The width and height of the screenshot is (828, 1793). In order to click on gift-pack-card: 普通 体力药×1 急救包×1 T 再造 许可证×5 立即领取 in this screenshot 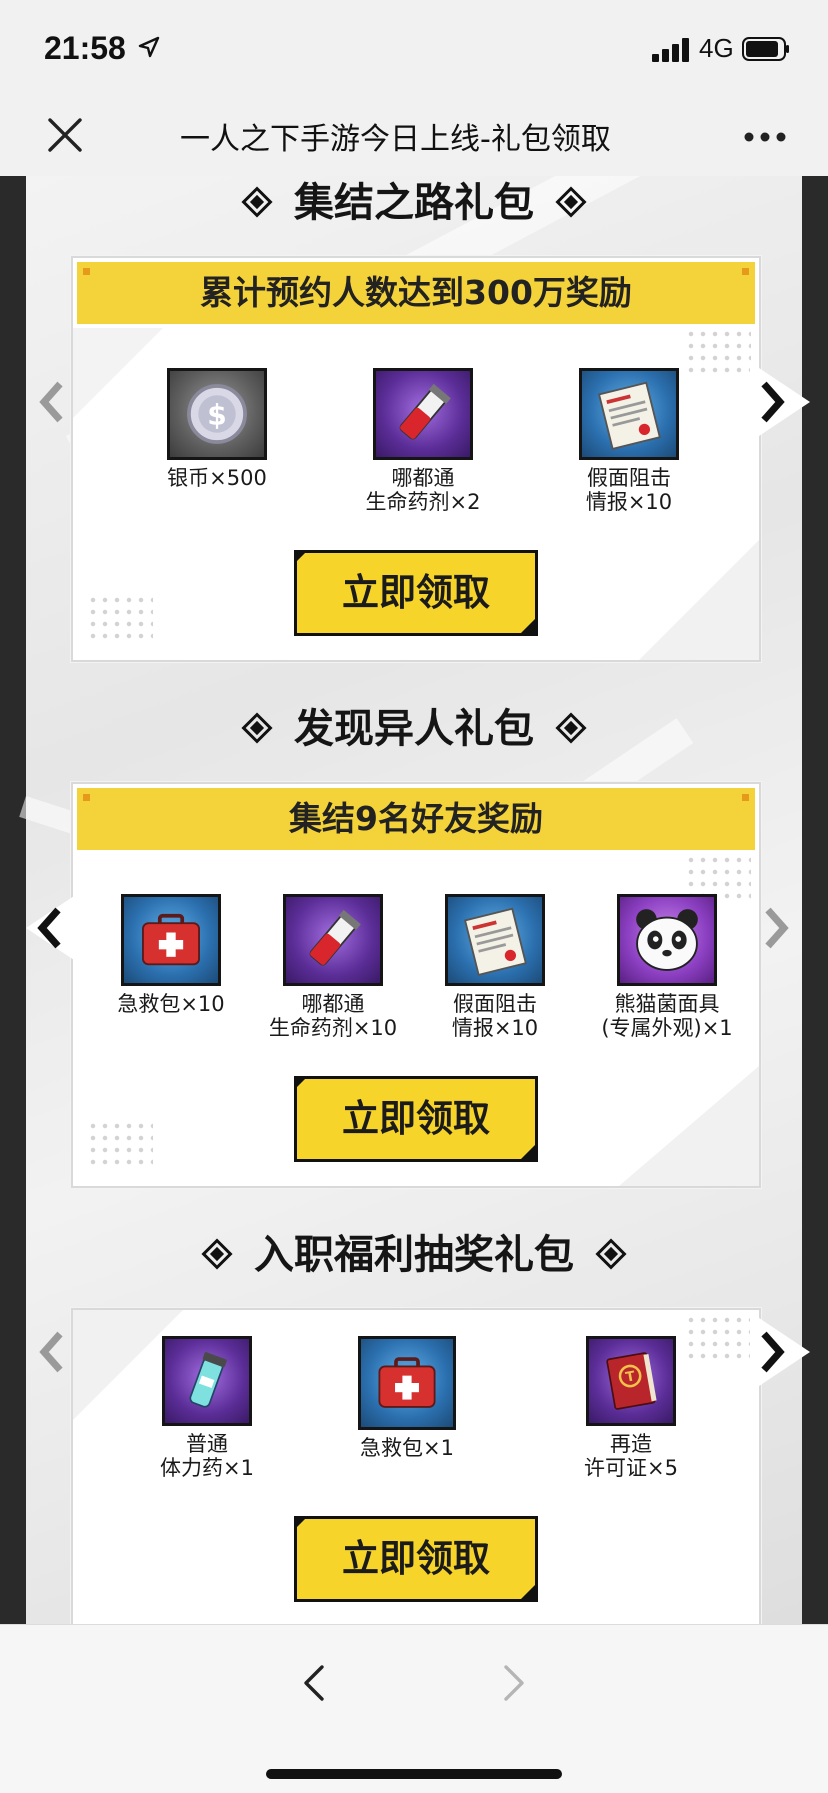, I will do `click(416, 1466)`.